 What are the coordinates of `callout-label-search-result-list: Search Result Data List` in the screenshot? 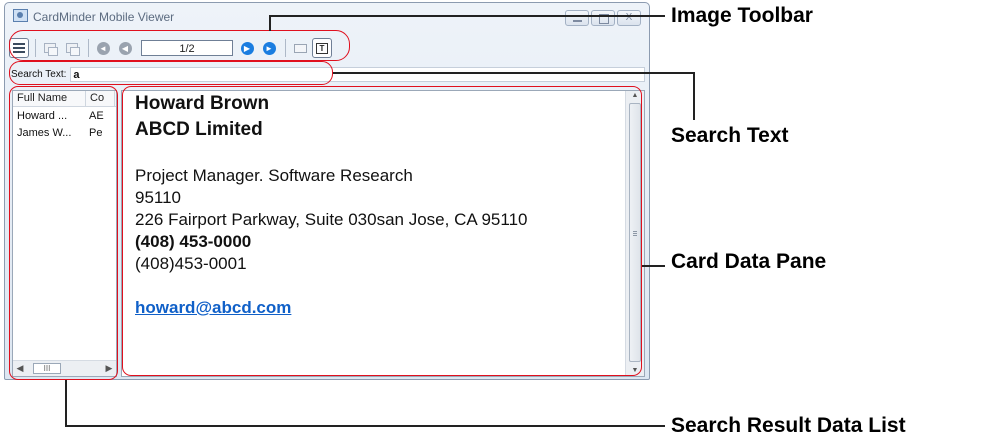 It's located at (788, 425).